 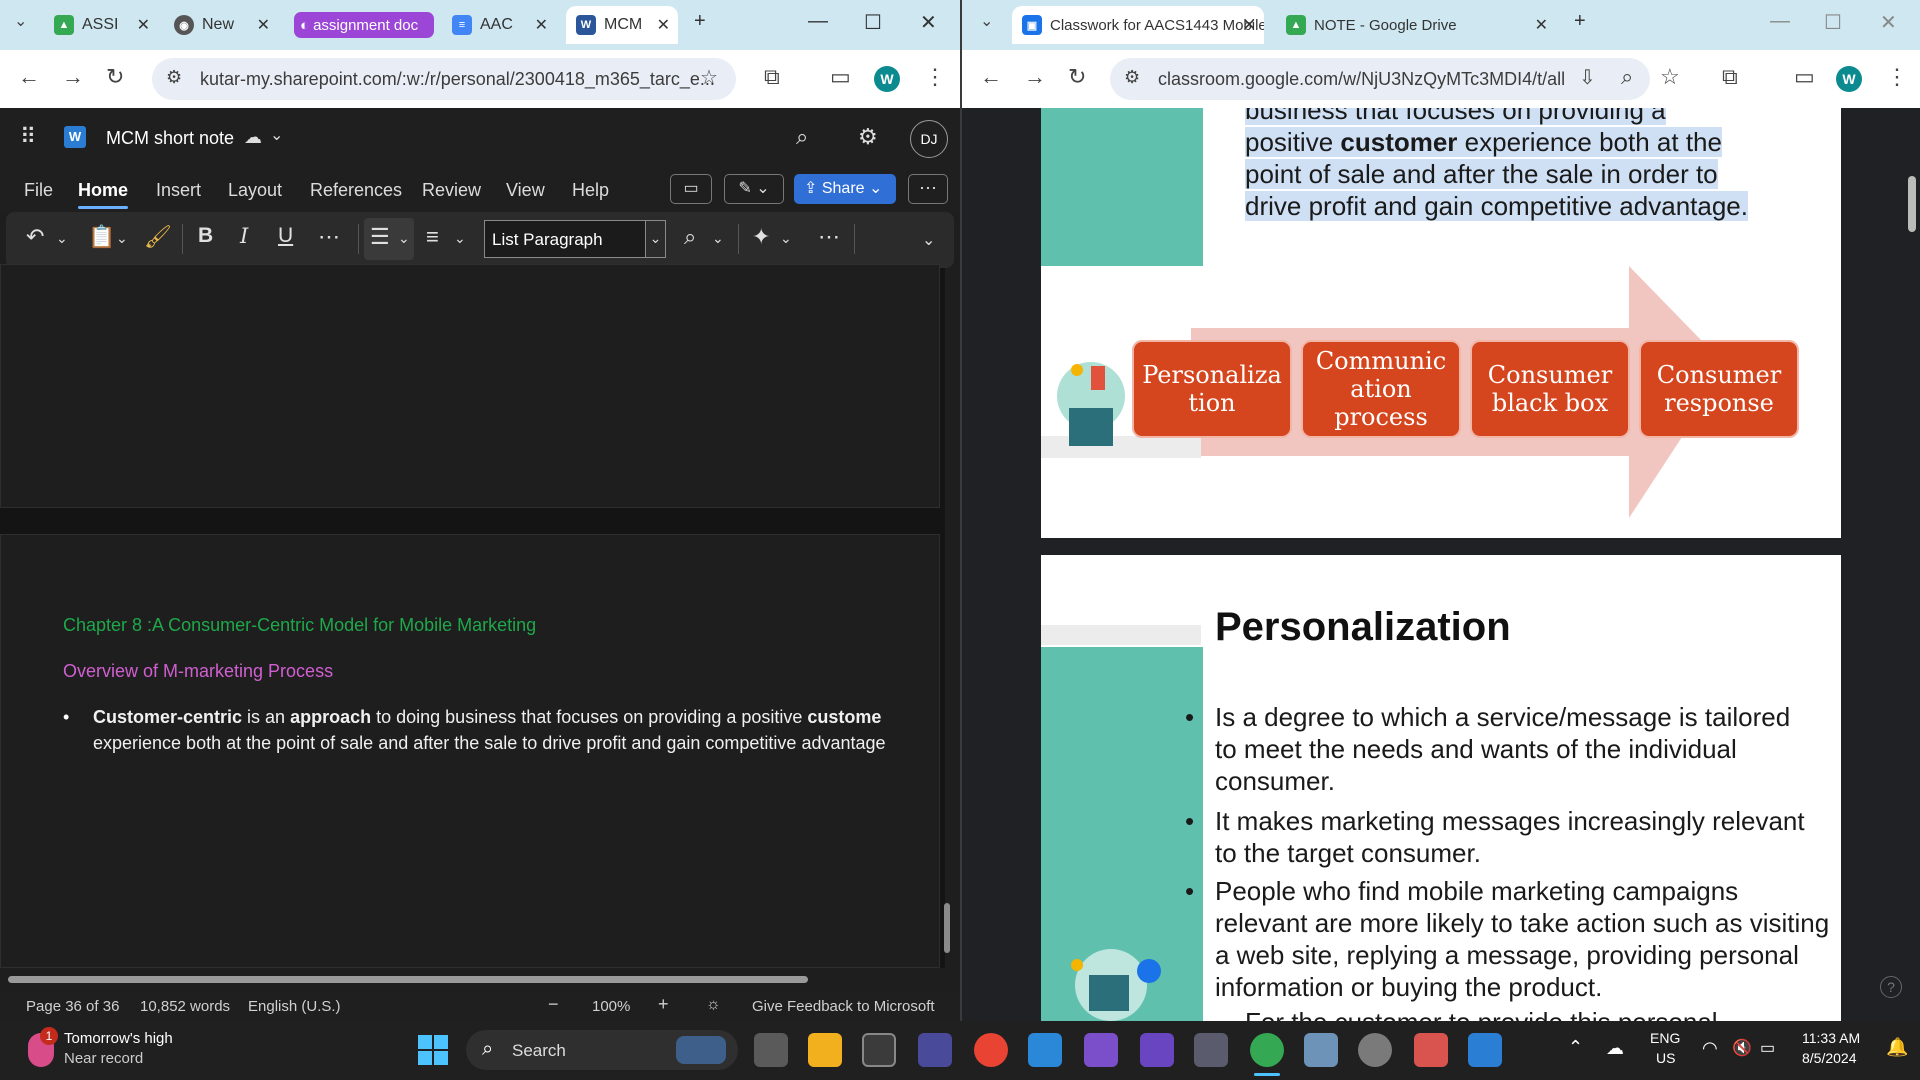 I want to click on align-icon: ≡, so click(x=432, y=237).